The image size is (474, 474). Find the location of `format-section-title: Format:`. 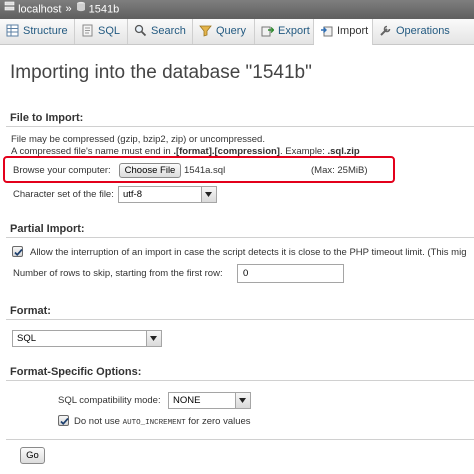

format-section-title: Format: is located at coordinates (30, 311).